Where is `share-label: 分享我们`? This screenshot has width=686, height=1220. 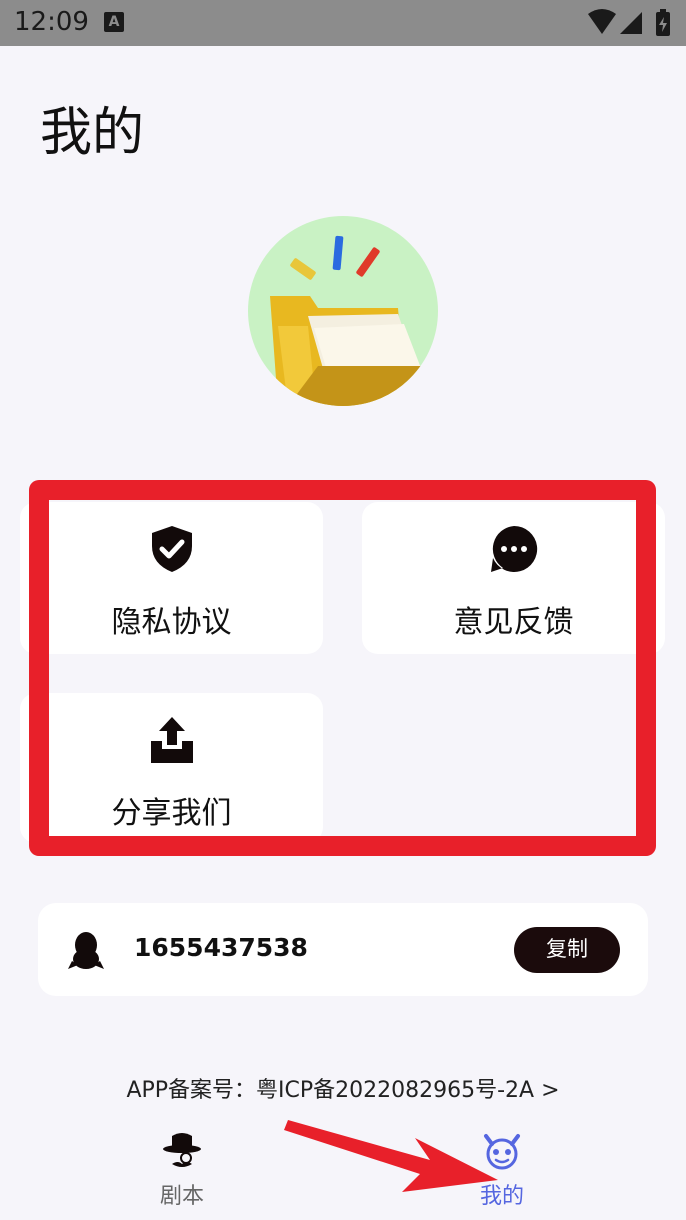
share-label: 分享我们 is located at coordinates (171, 813).